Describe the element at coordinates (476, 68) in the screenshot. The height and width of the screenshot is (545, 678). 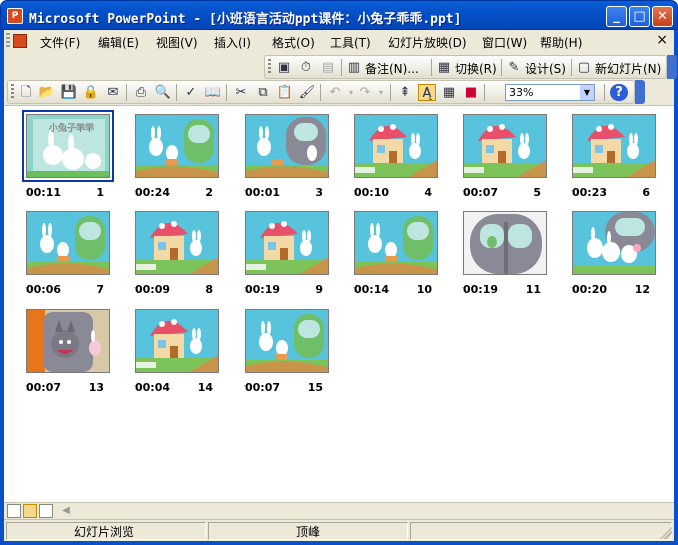
I see `transition-button: 切换(R)` at that location.